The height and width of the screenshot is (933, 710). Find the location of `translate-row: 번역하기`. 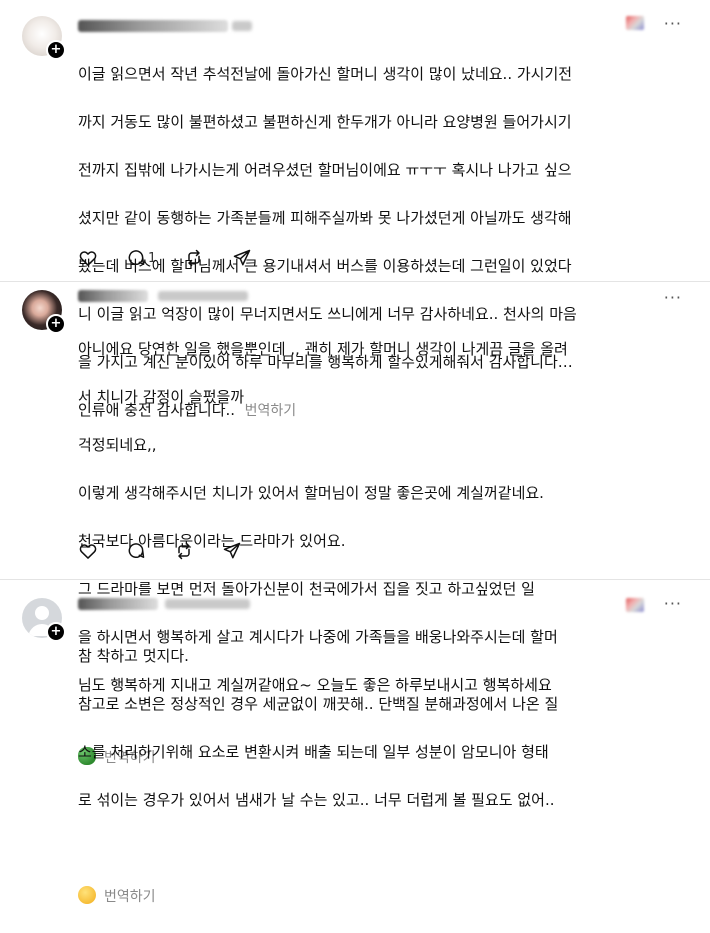

translate-row: 번역하기 is located at coordinates (383, 884).